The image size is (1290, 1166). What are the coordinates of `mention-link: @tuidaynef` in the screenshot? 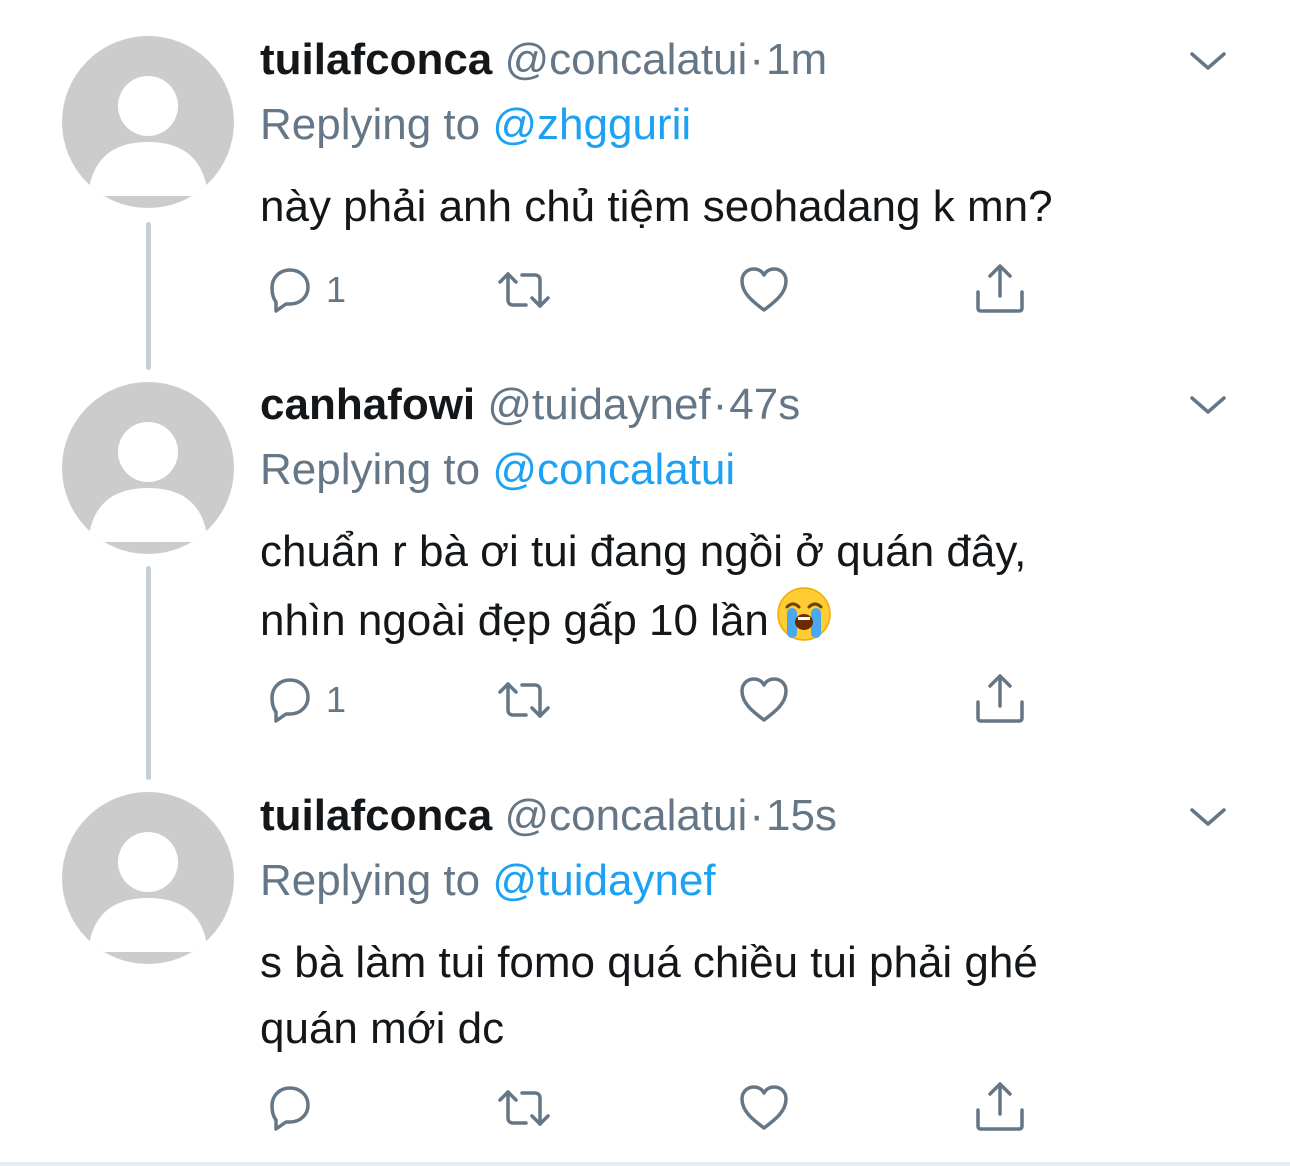 It's located at (603, 880).